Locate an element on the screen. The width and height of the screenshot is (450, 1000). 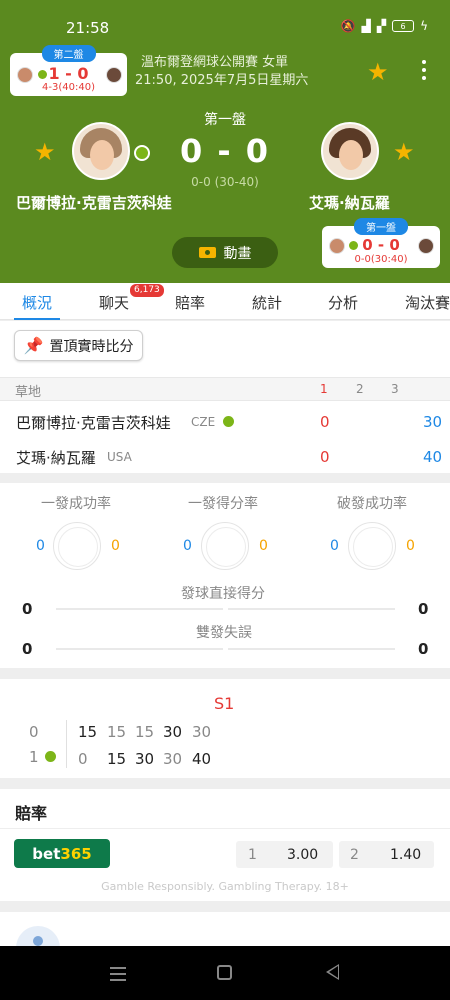
match-datetime: 21:50, 2025年7月5日星期六 is located at coordinates (222, 80).